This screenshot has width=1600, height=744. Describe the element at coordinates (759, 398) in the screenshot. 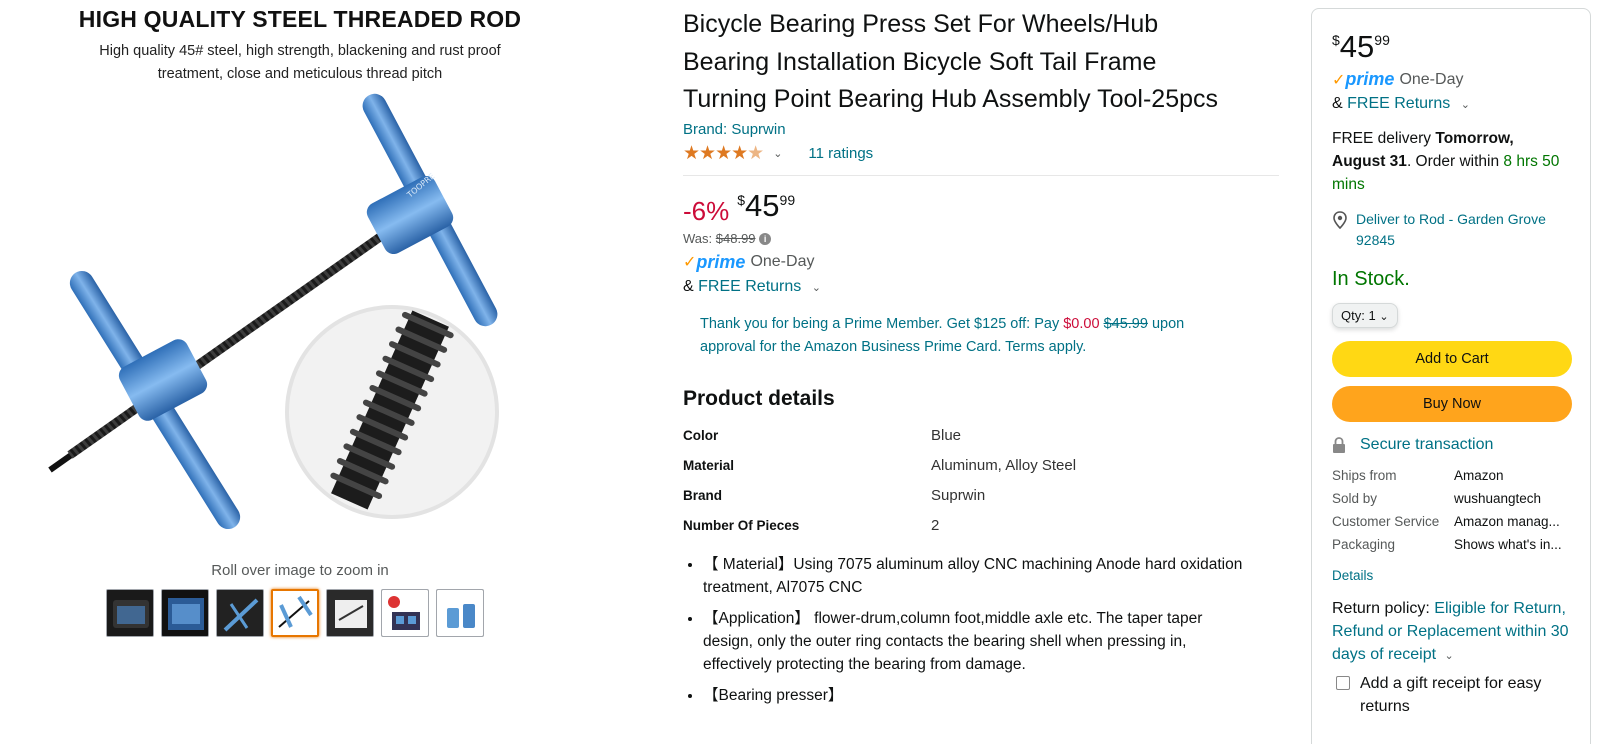

I see `product-details-heading: Product details` at that location.